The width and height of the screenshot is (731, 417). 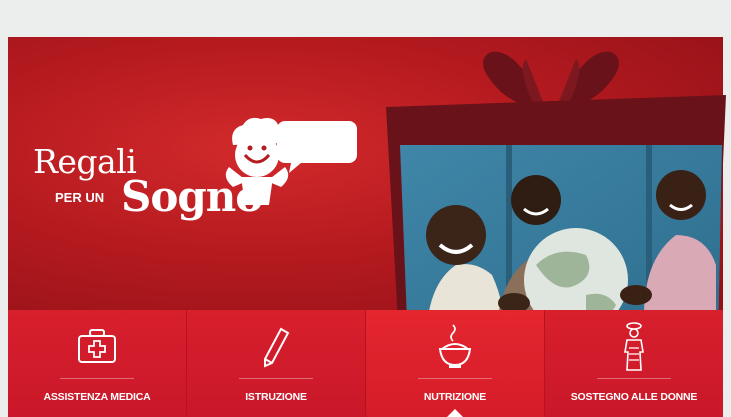 I want to click on tab-label: SOSTEGNO ALLE DONNE, so click(x=634, y=397).